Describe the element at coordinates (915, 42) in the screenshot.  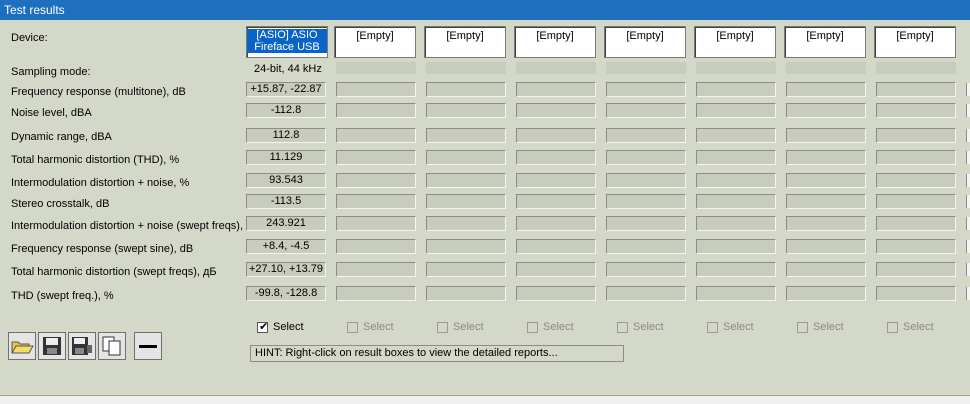
I see `device-box-8: [Empty]` at that location.